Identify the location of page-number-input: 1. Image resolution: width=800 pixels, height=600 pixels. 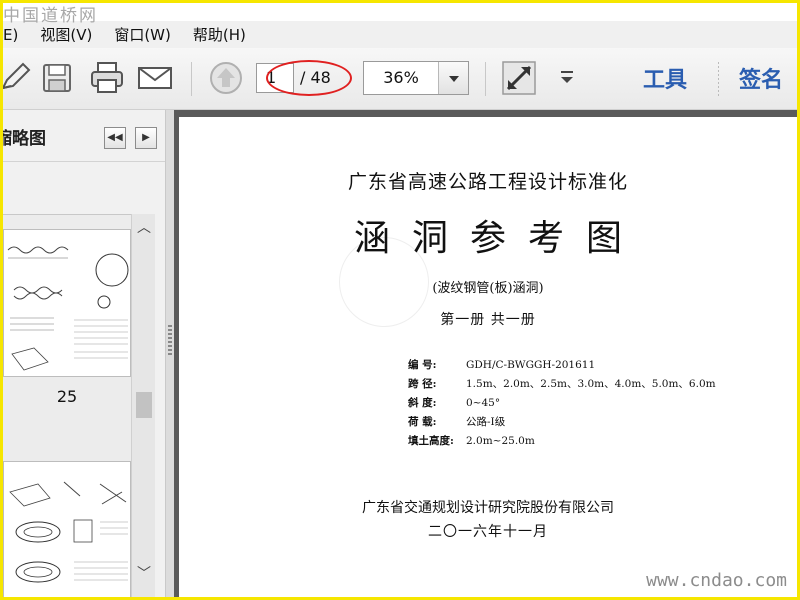
(275, 78).